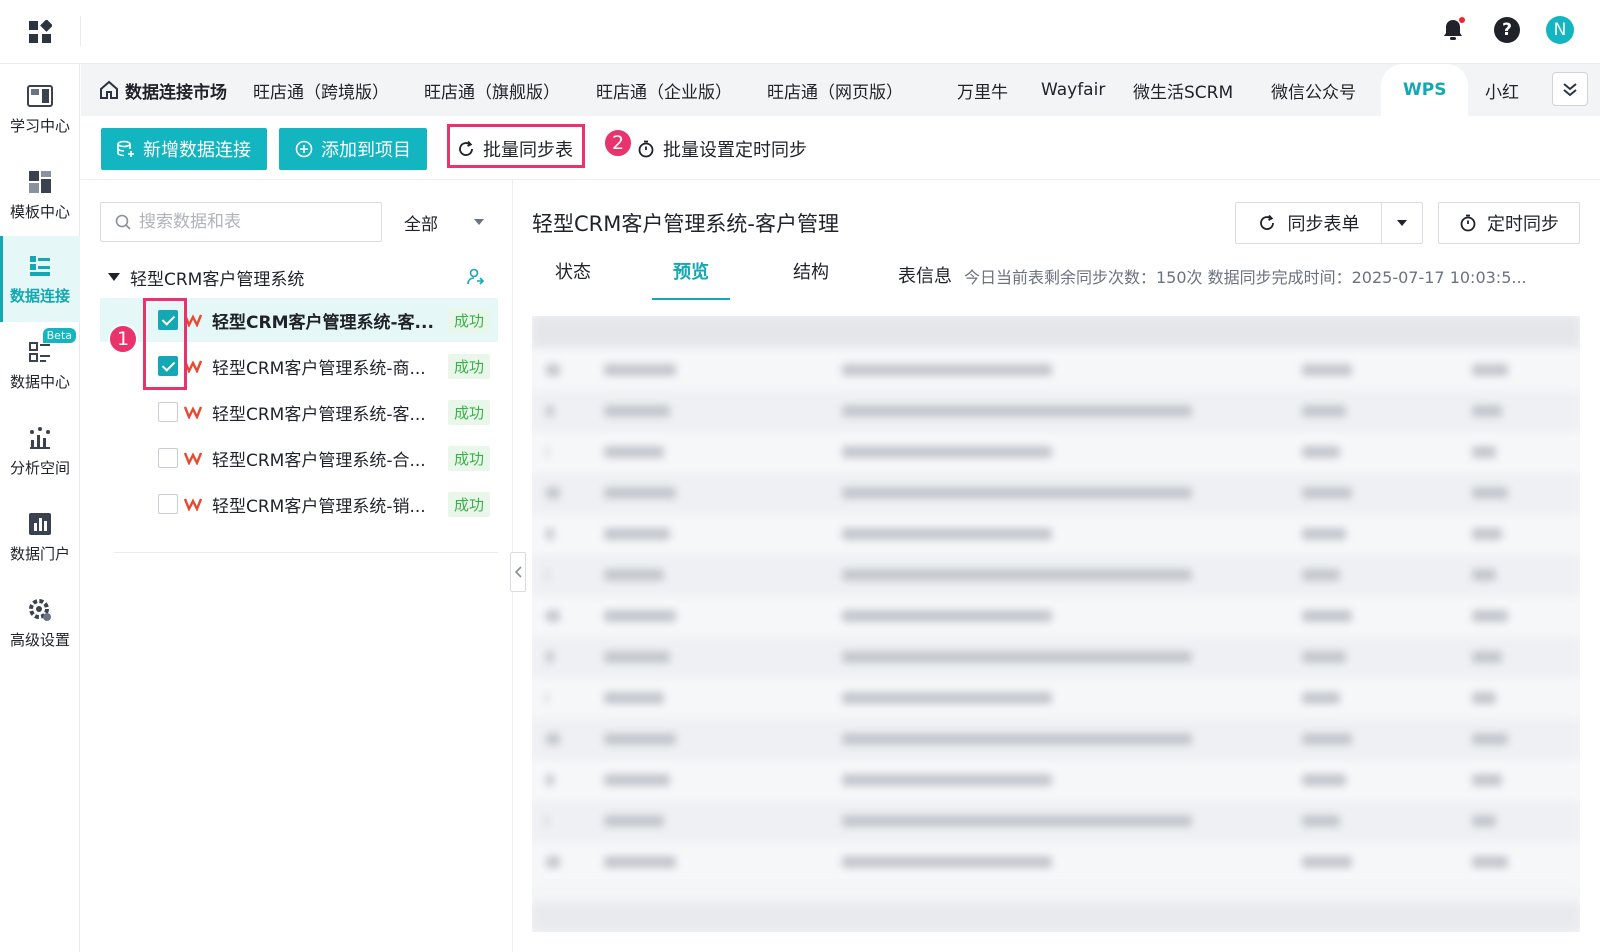 The height and width of the screenshot is (952, 1600). I want to click on divider, so click(306, 552).